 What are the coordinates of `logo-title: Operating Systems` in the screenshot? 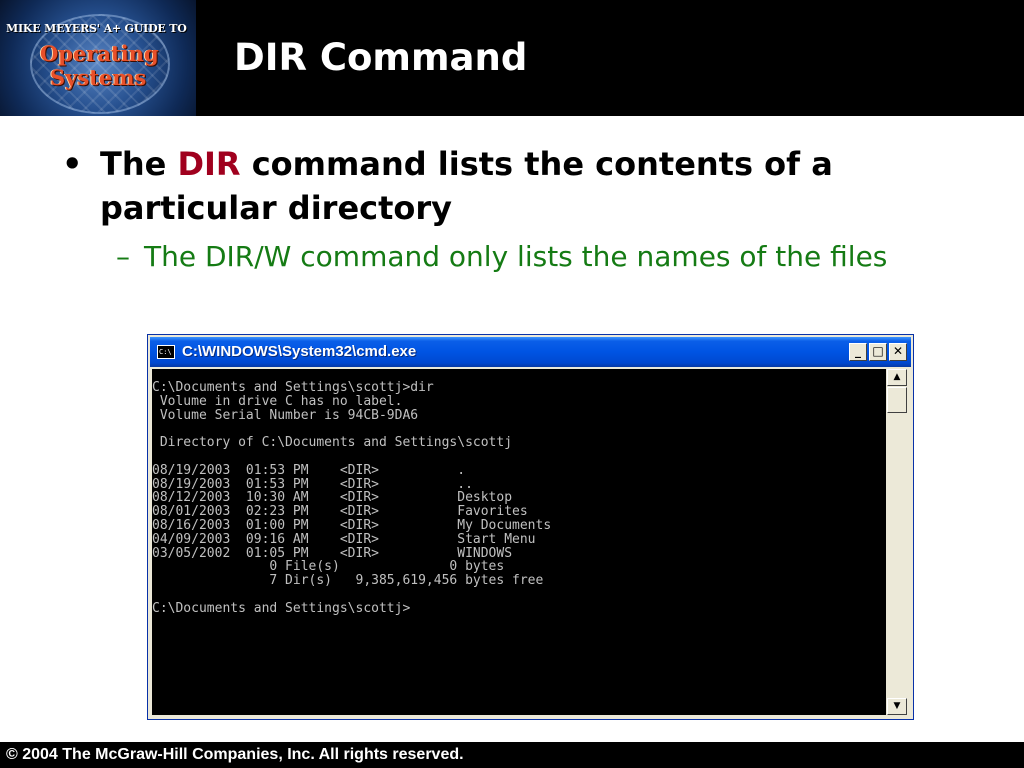 It's located at (105, 66).